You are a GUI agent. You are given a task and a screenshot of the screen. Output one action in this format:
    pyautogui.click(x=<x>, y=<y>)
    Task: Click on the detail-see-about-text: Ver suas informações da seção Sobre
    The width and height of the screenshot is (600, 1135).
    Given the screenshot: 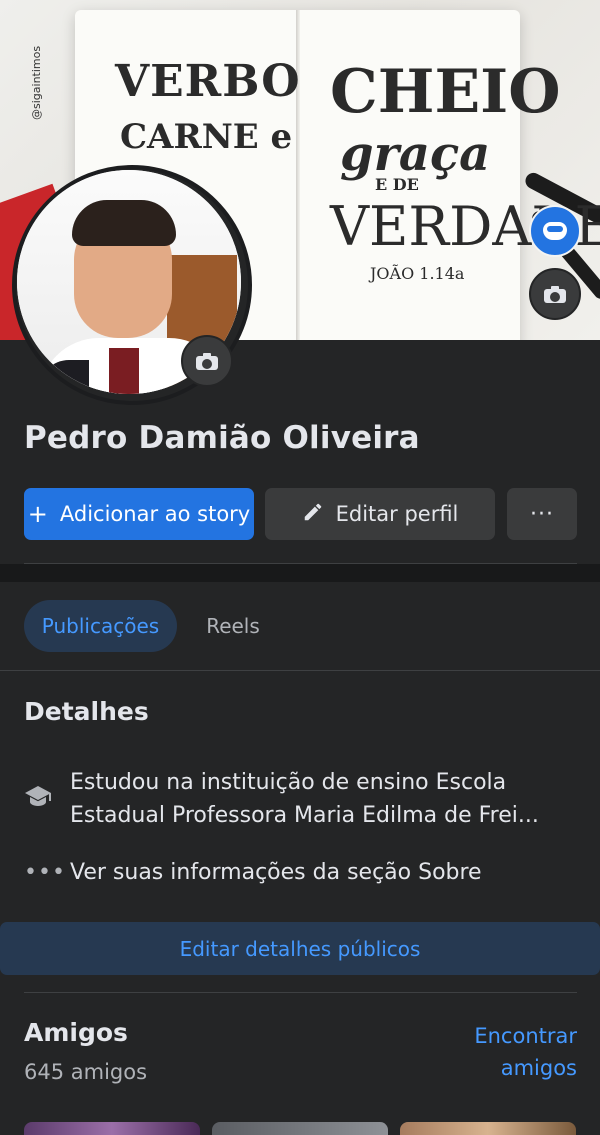 What is the action you would take?
    pyautogui.click(x=276, y=872)
    